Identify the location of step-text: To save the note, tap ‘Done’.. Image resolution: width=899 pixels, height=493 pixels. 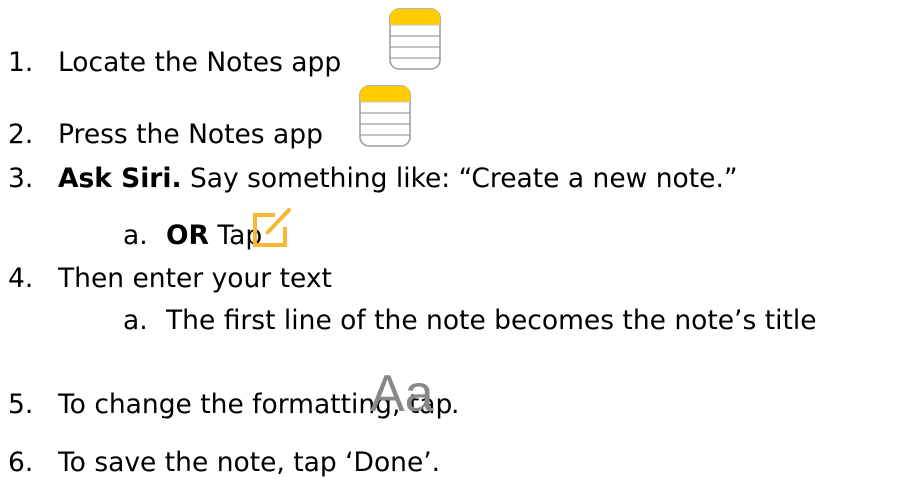
(249, 462).